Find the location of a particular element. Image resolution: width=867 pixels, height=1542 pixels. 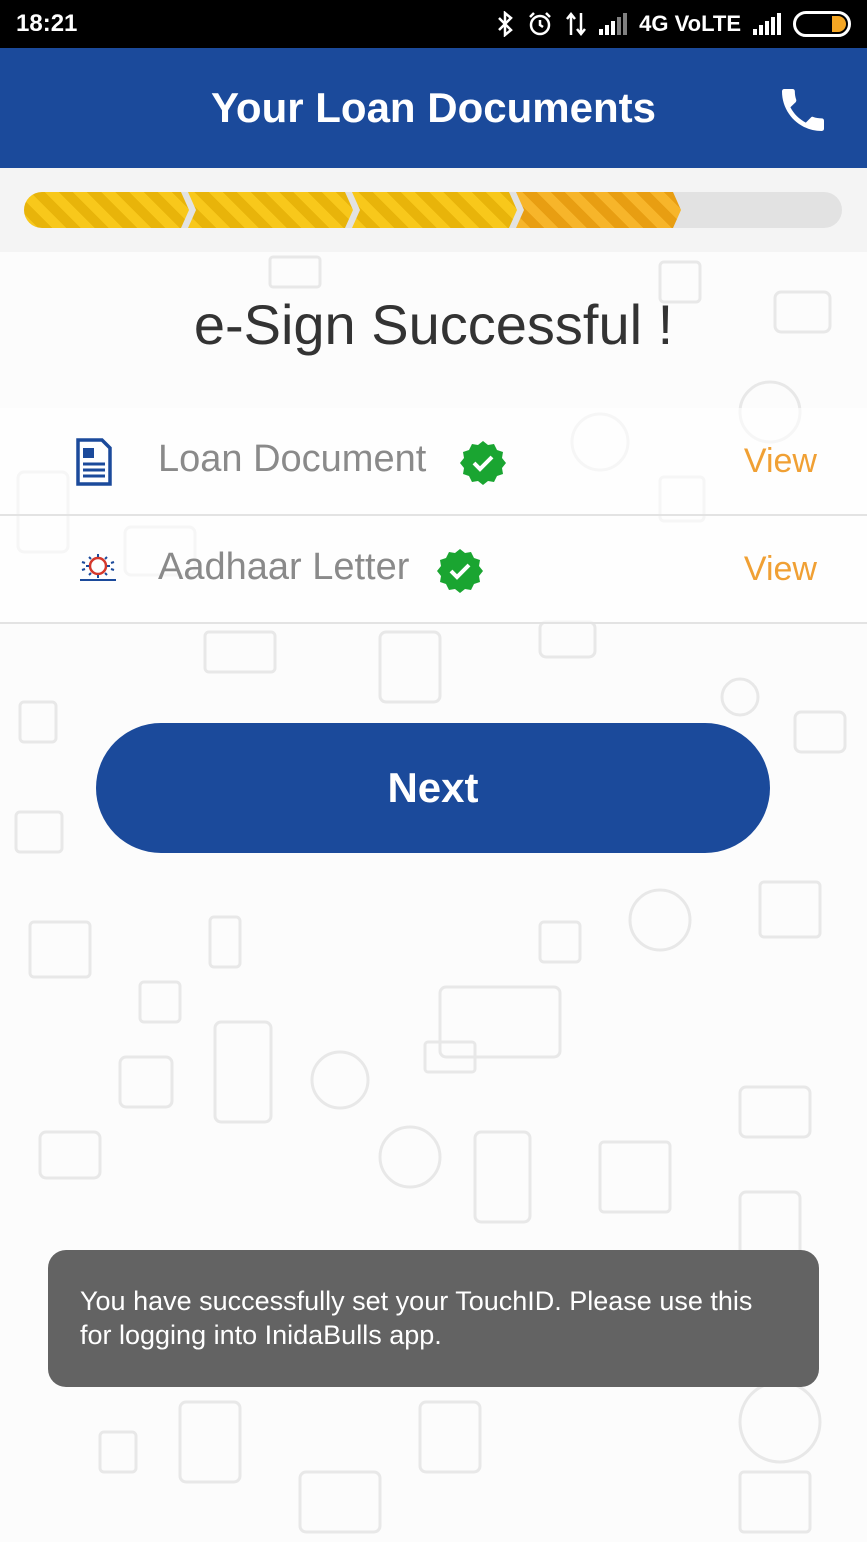

document-row-loan: Loan Document View is located at coordinates (433, 462).